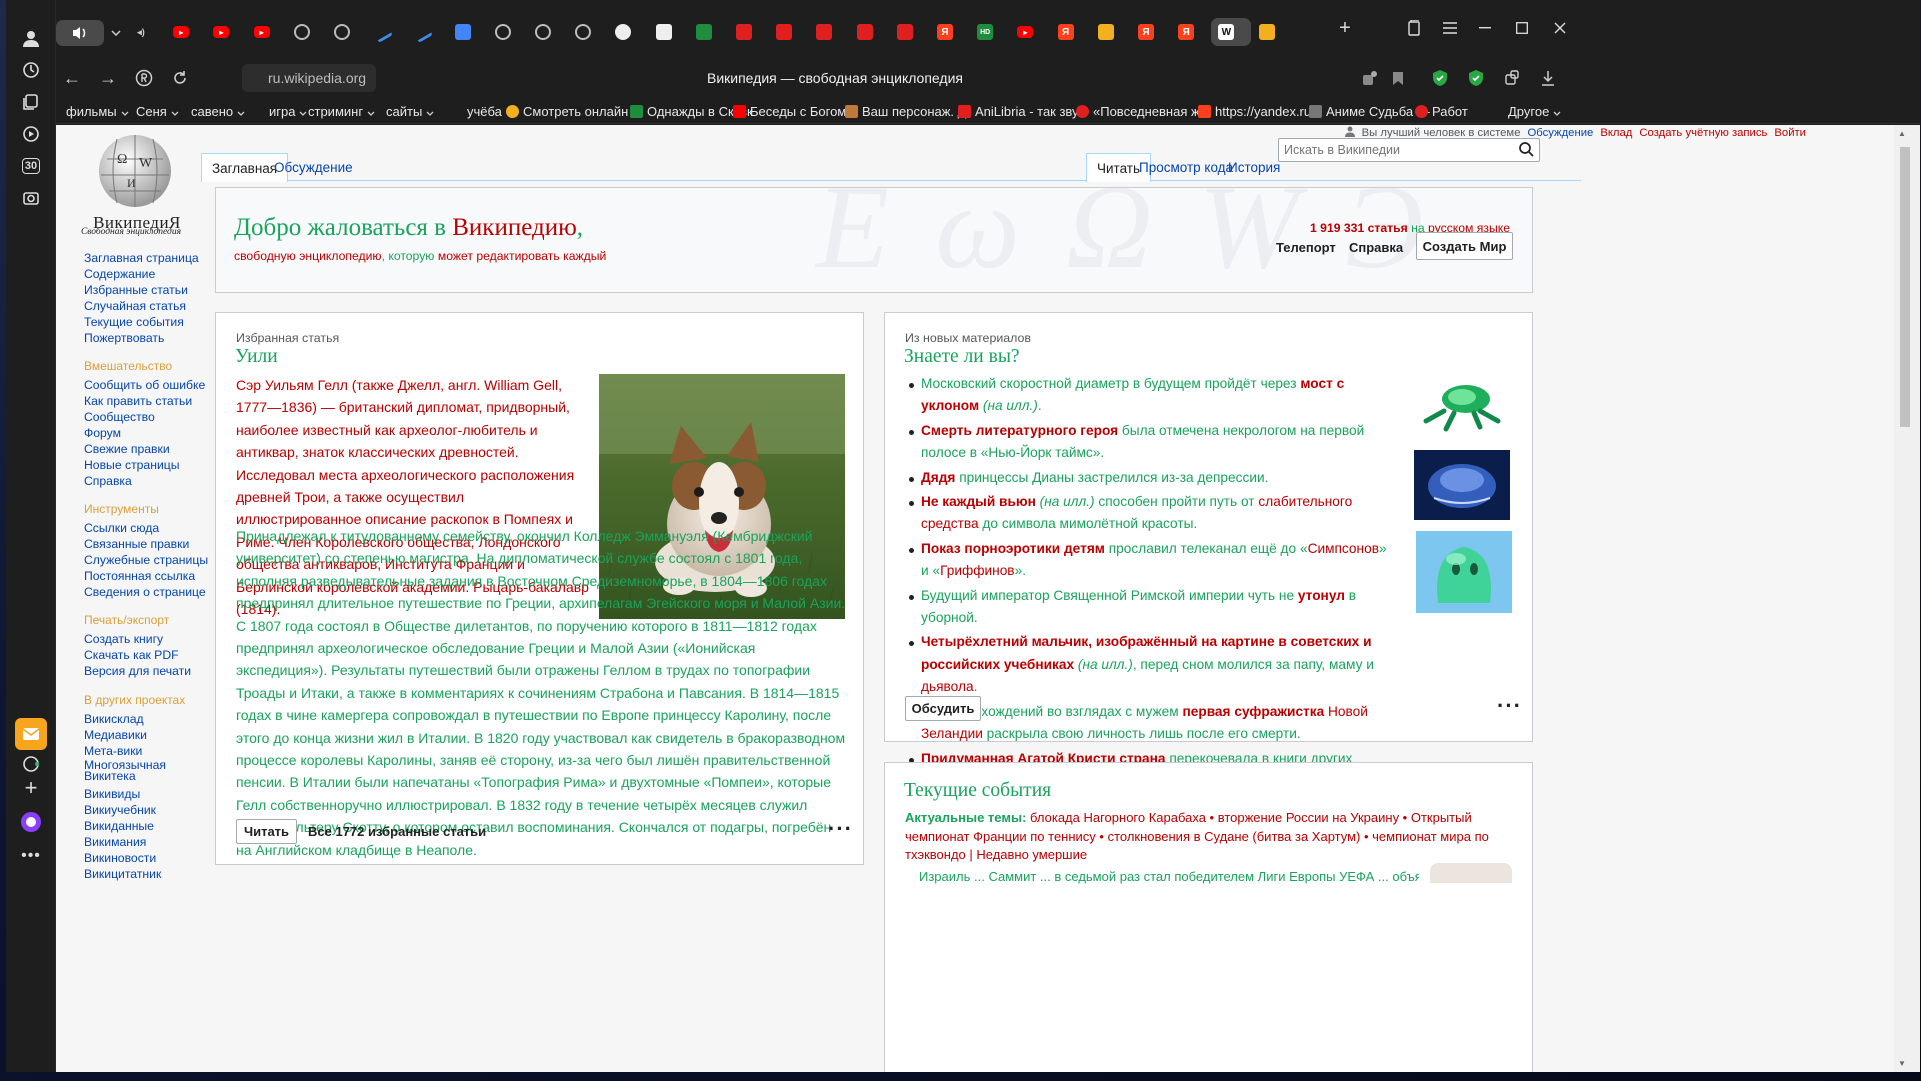 The image size is (1921, 1081). What do you see at coordinates (313, 167) in the screenshot?
I see `tab-discussion: Обсуждение` at bounding box center [313, 167].